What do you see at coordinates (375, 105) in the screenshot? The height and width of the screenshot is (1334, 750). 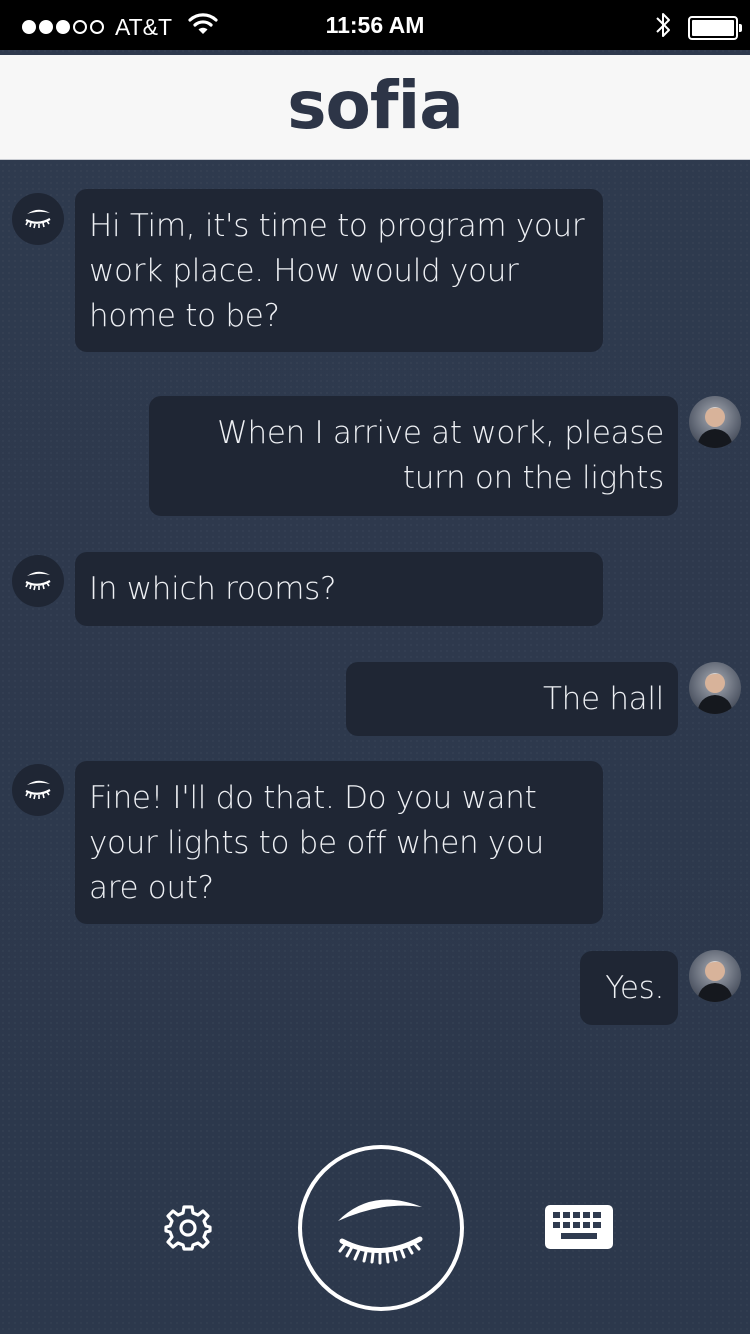 I see `app-title: sofia` at bounding box center [375, 105].